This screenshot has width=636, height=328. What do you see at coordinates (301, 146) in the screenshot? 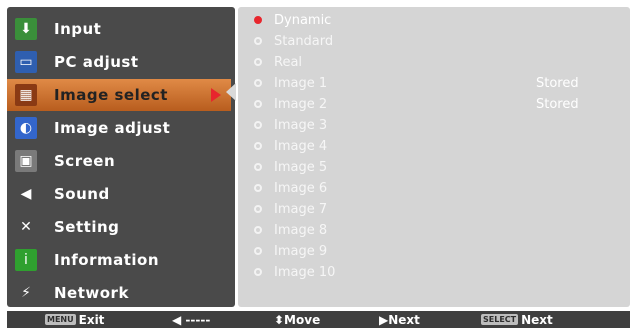
I see `option-label: Image 4` at bounding box center [301, 146].